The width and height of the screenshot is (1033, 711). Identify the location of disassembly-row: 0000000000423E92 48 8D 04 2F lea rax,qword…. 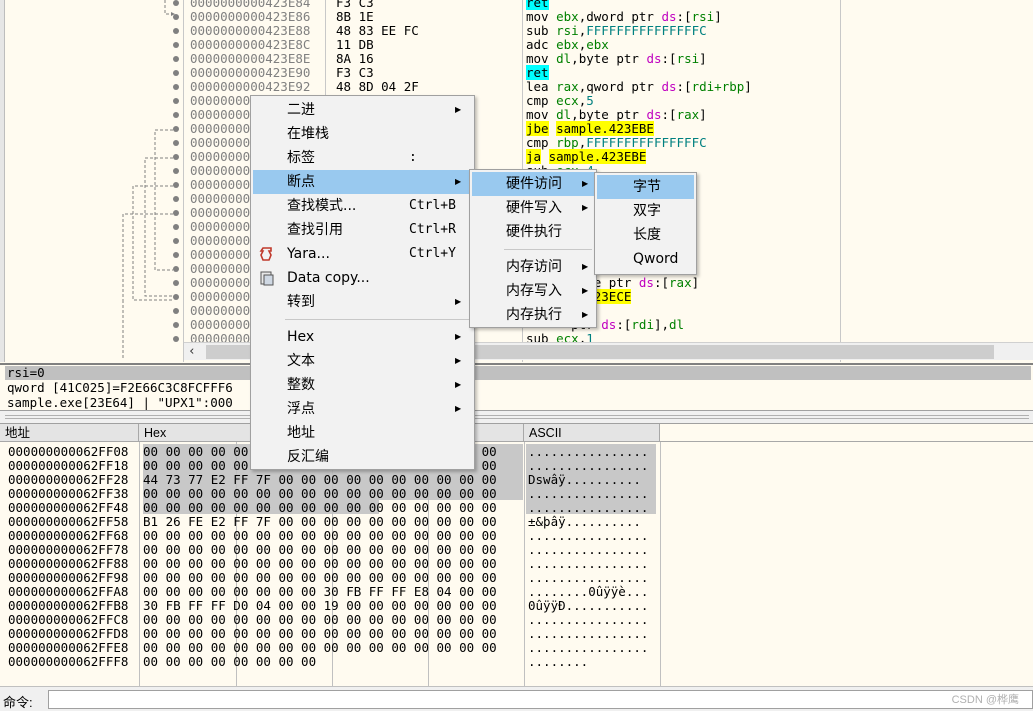
(516, 87).